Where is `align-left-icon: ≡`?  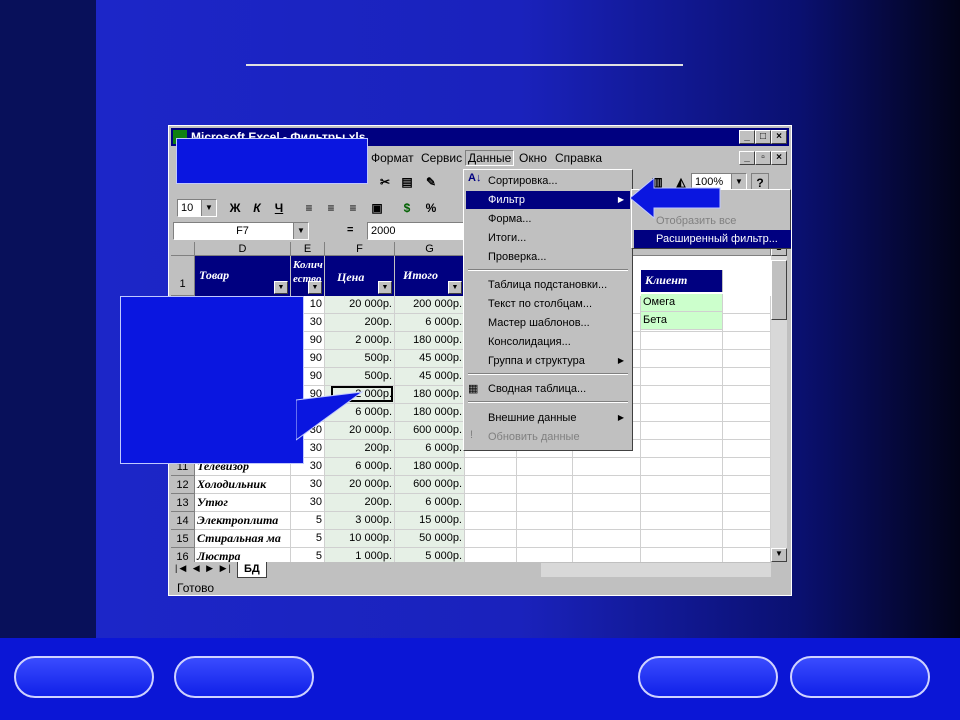
align-left-icon: ≡ is located at coordinates (309, 208).